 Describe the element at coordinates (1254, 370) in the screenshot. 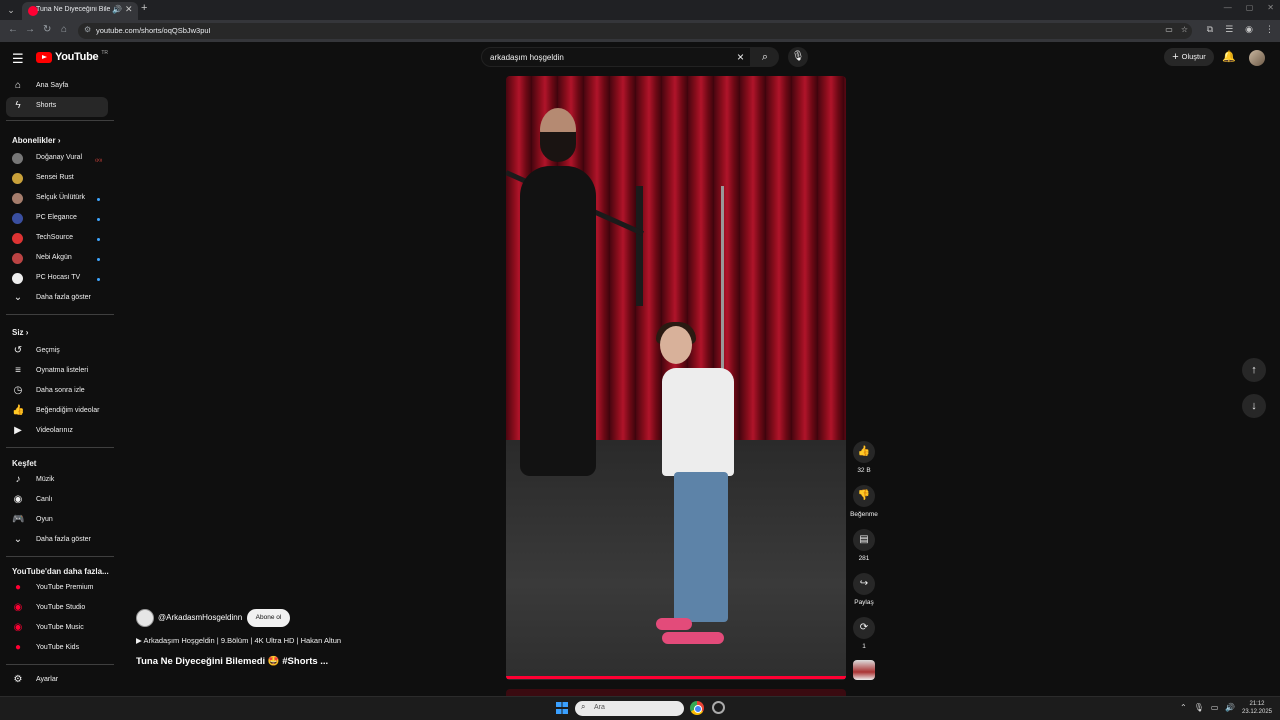

I see `previous-short-button: ↑` at that location.